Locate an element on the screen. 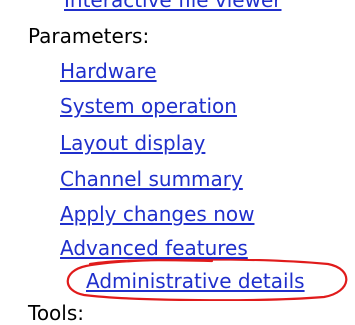 The image size is (355, 325). menu-link-hardware: Hardware is located at coordinates (108, 71).